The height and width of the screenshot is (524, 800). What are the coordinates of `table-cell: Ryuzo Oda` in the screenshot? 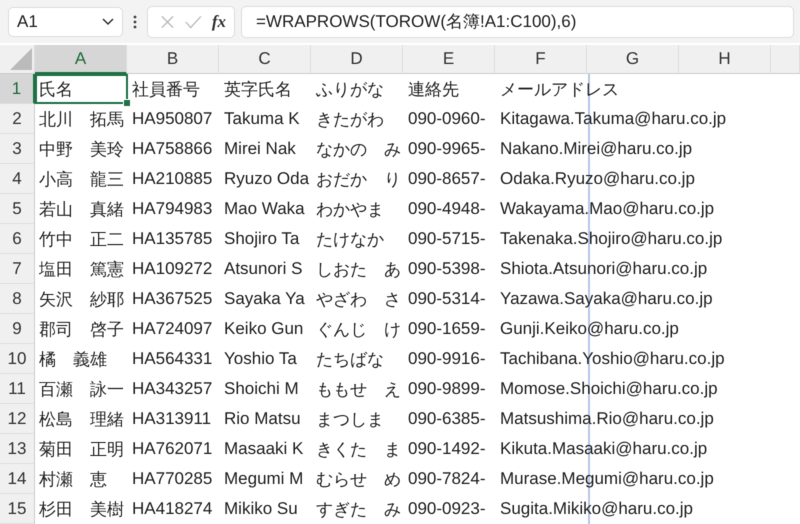 It's located at (267, 179).